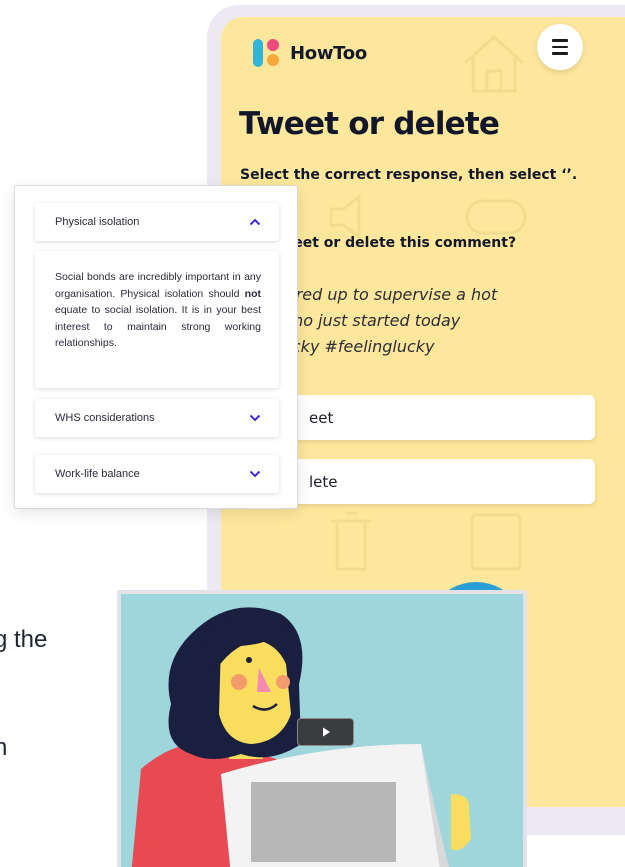 This screenshot has width=625, height=867. What do you see at coordinates (157, 222) in the screenshot?
I see `accordion-item-physical-isolation: Physical isolation` at bounding box center [157, 222].